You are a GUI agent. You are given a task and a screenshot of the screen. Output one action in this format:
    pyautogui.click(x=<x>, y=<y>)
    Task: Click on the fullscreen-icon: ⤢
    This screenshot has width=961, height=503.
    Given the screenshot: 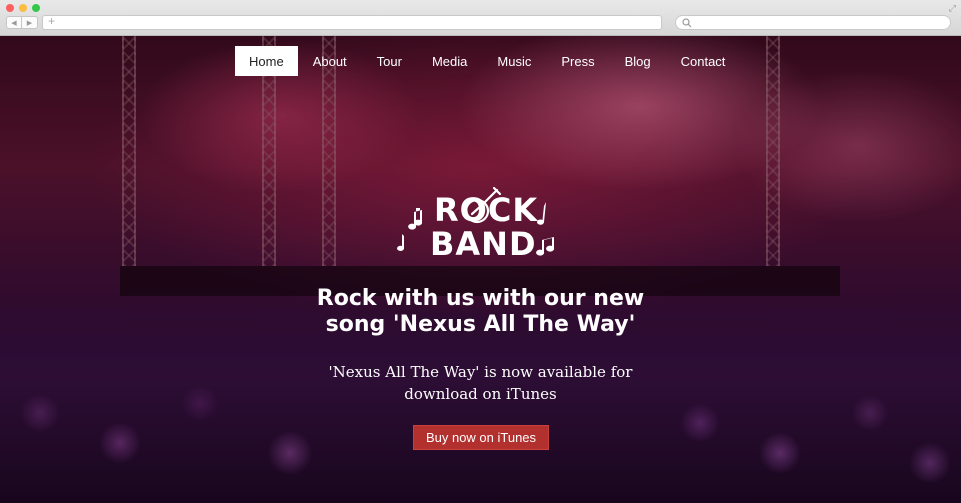 What is the action you would take?
    pyautogui.click(x=952, y=8)
    